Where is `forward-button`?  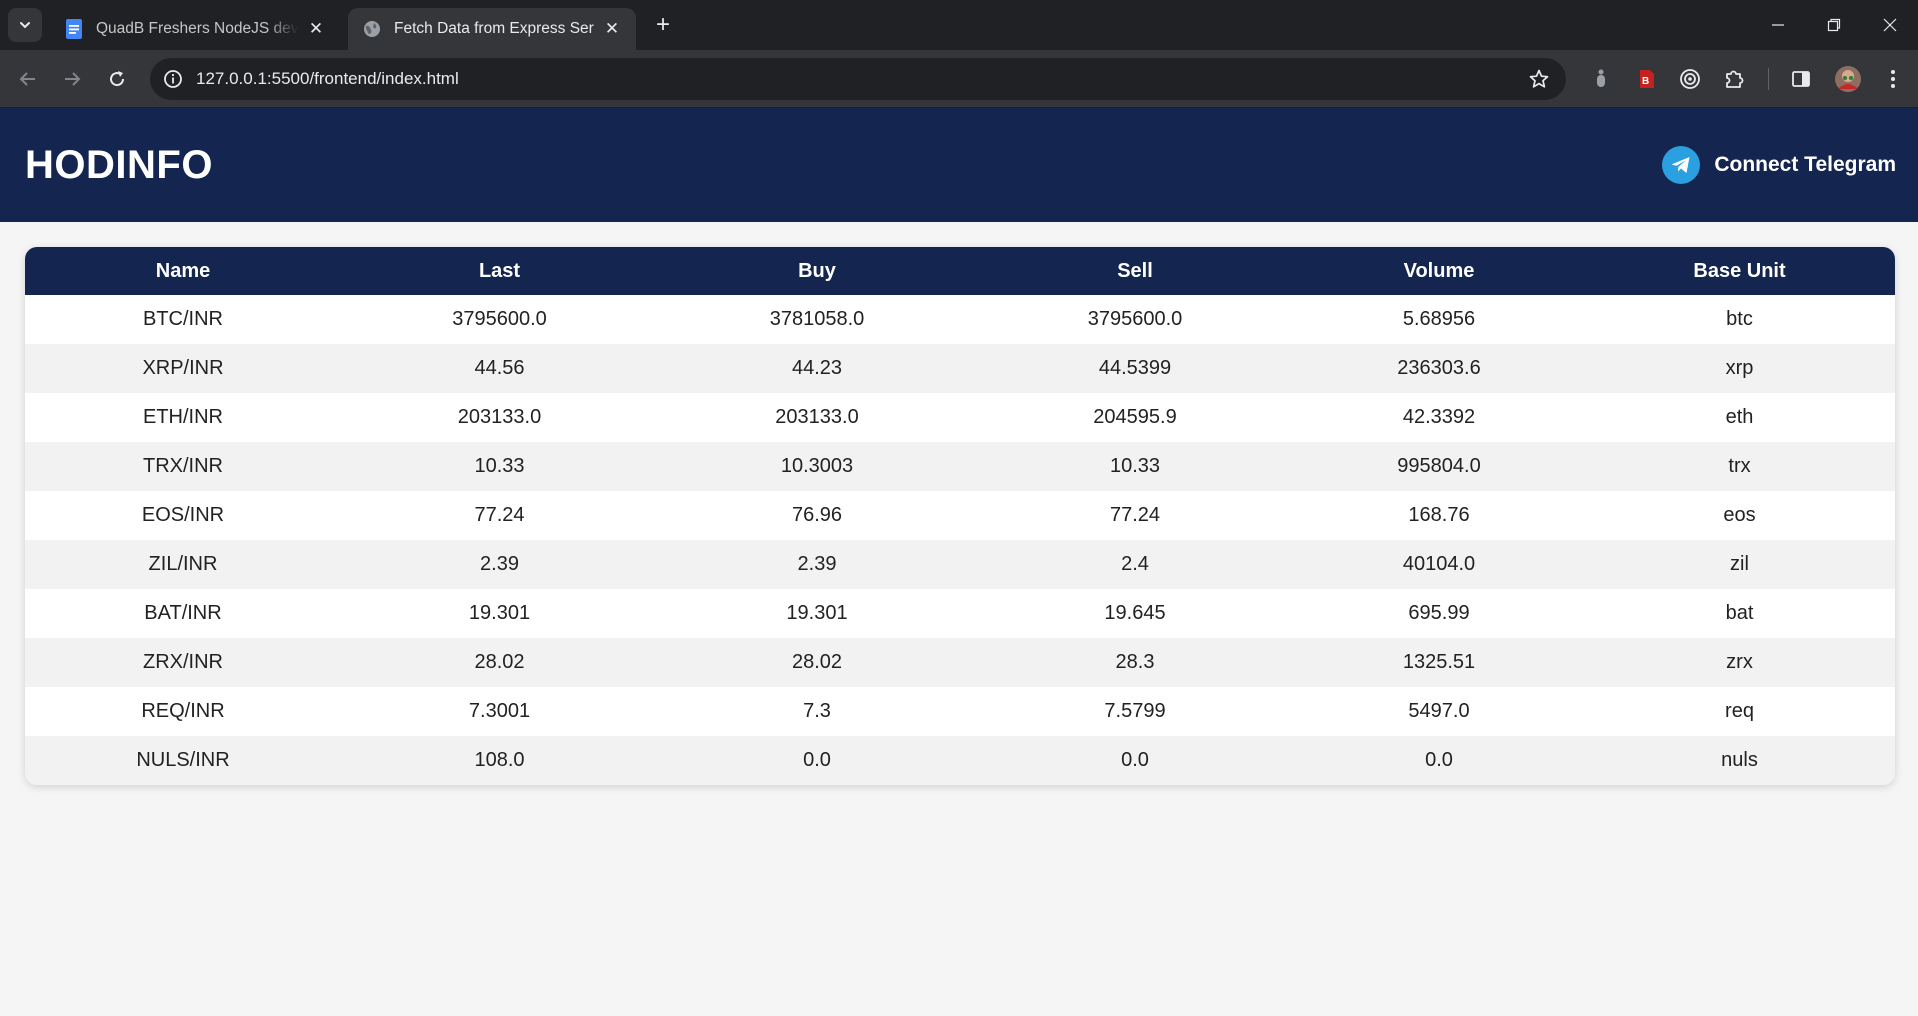
forward-button is located at coordinates (72, 79).